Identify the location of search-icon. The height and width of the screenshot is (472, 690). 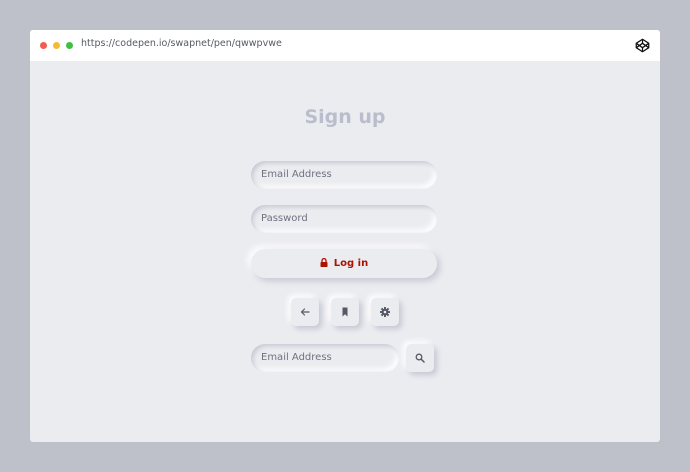
(420, 358).